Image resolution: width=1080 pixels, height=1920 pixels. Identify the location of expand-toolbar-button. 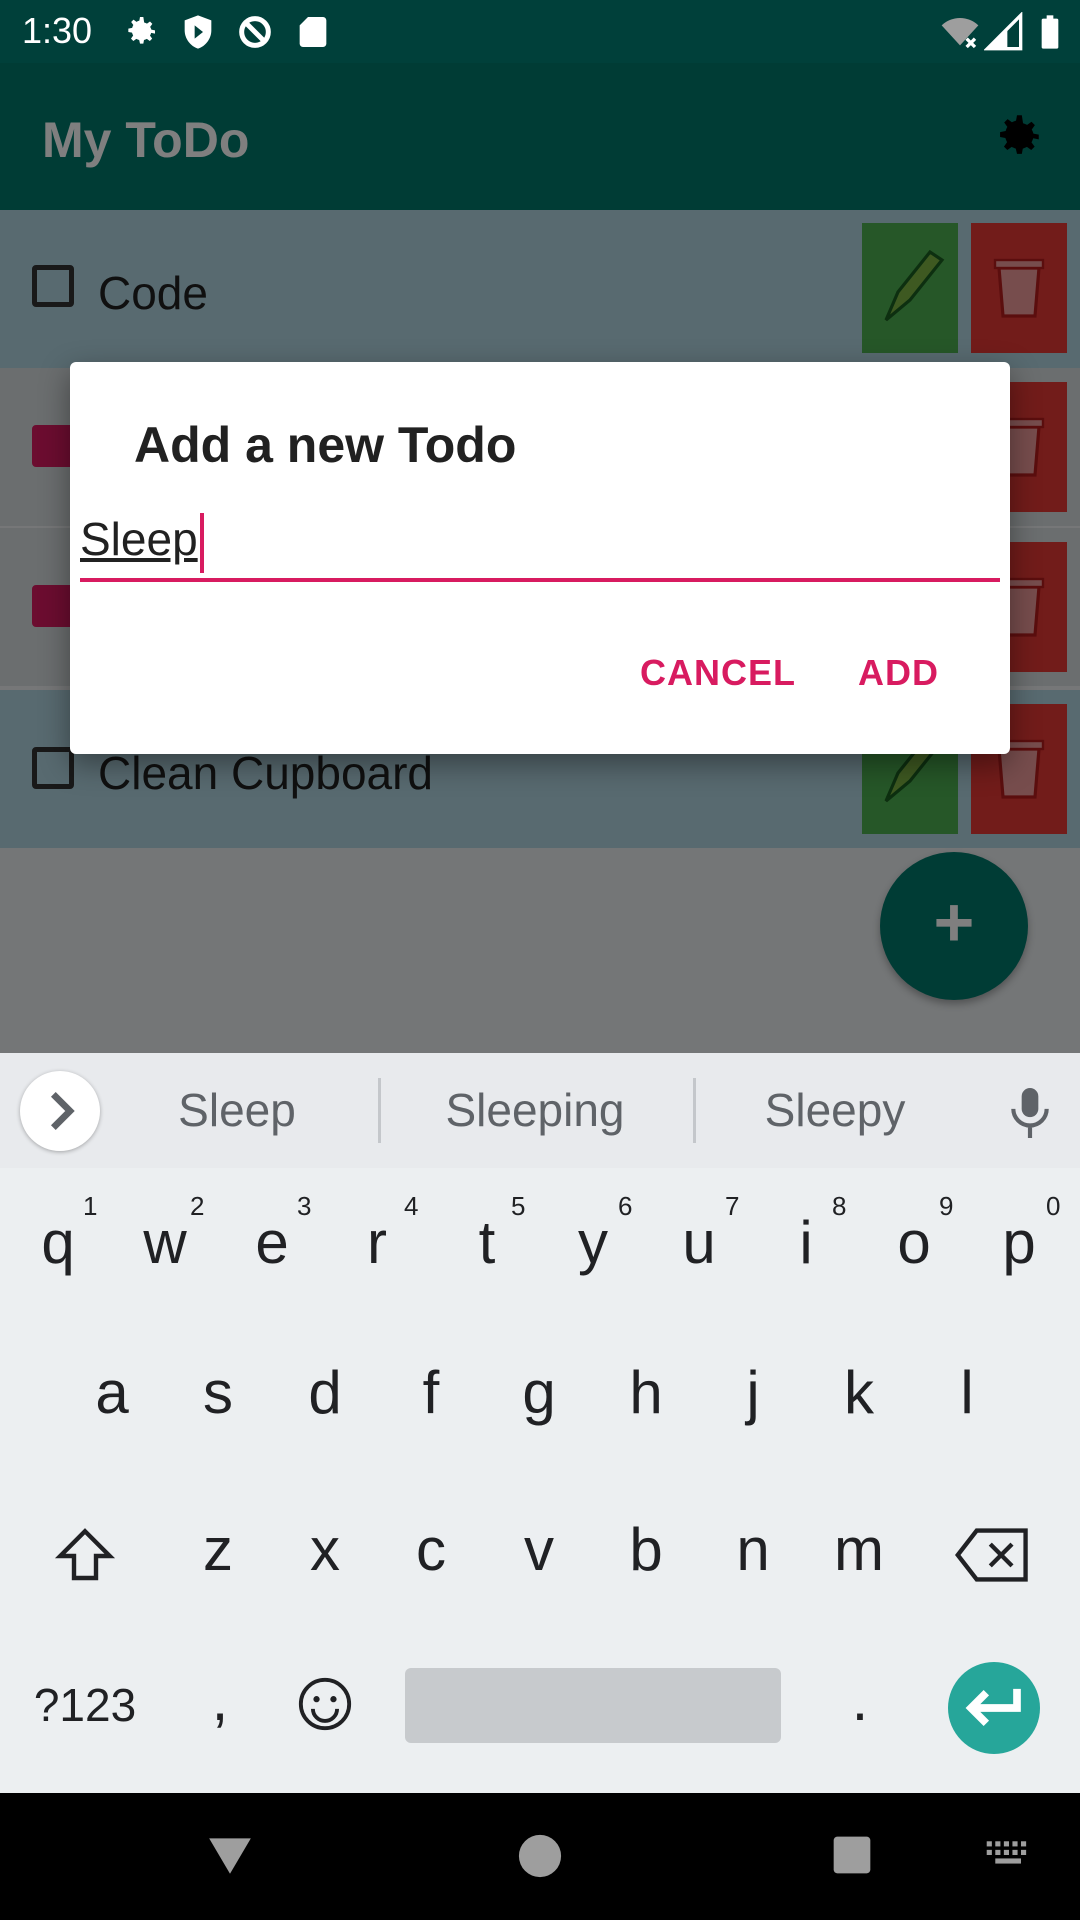
(60, 1111).